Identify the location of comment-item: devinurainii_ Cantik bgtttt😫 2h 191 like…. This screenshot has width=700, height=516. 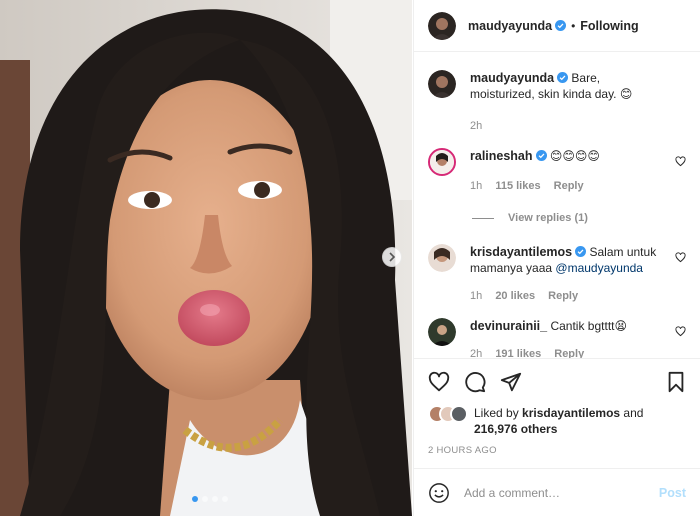
(557, 338).